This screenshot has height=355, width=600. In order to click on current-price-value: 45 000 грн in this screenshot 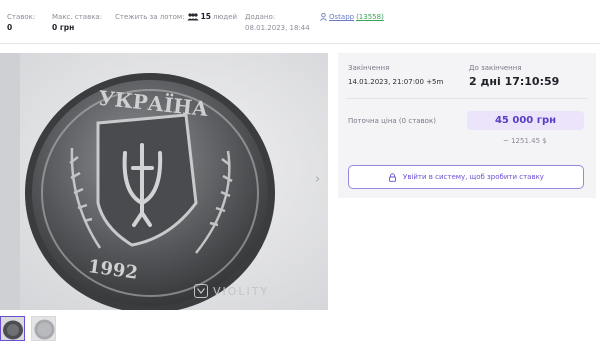, I will do `click(525, 120)`.